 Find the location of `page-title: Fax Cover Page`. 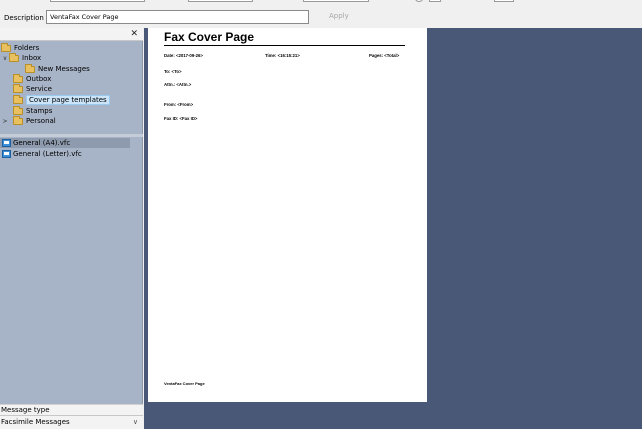

page-title: Fax Cover Page is located at coordinates (209, 37).